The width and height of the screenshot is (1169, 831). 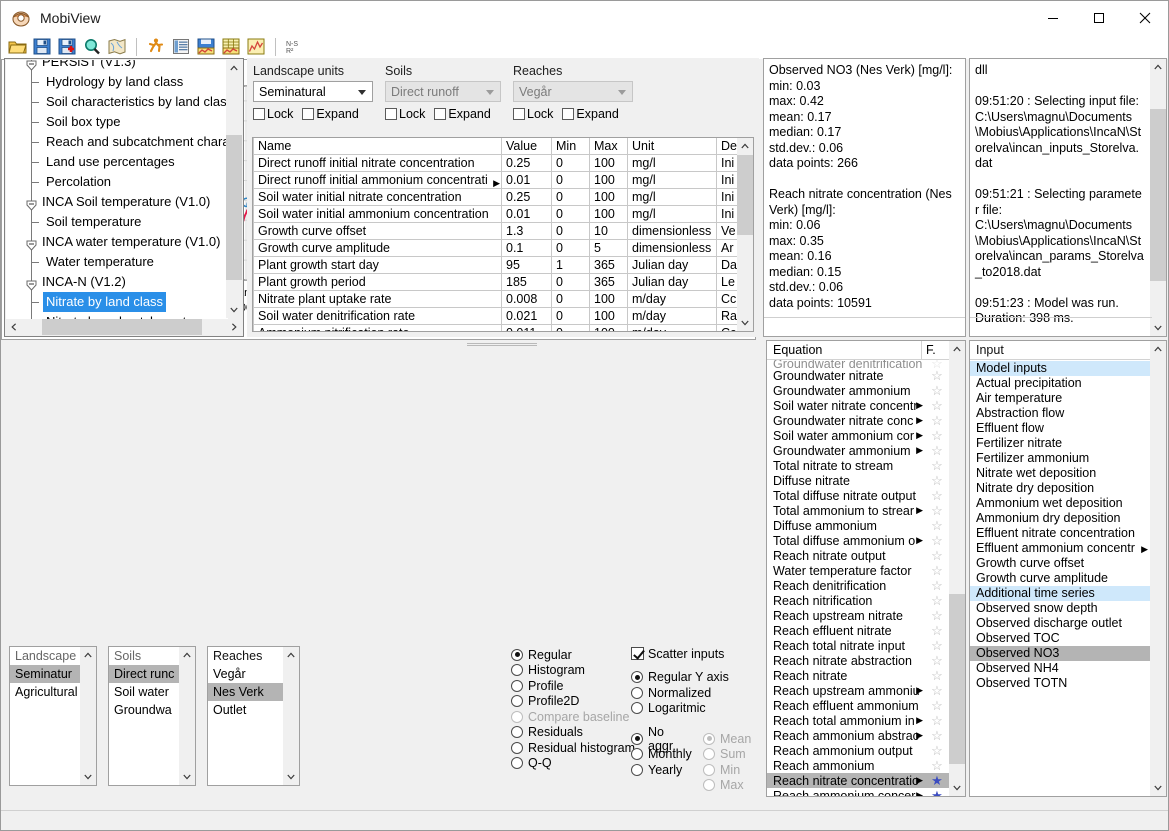 What do you see at coordinates (14, 327) in the screenshot?
I see `scroll-left-icon` at bounding box center [14, 327].